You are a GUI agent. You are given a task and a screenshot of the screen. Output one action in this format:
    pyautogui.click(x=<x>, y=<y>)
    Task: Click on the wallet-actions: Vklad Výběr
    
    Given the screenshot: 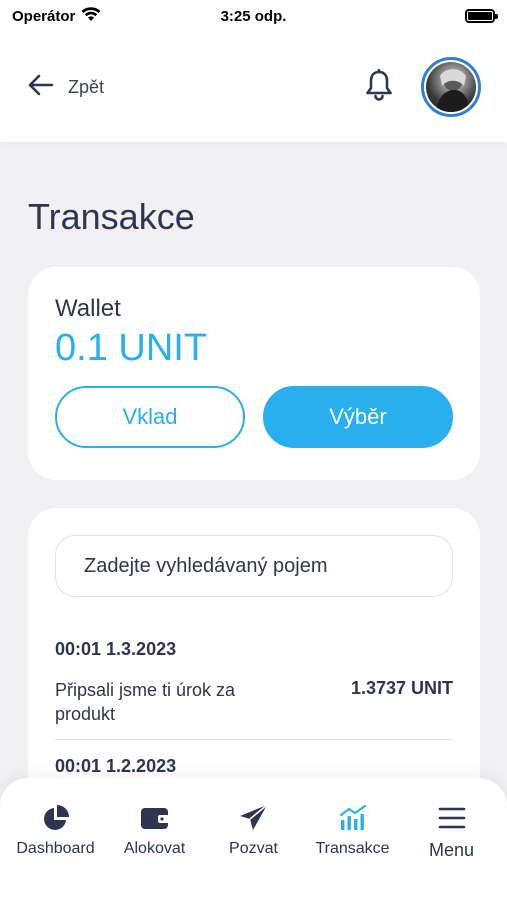 What is the action you would take?
    pyautogui.click(x=254, y=417)
    